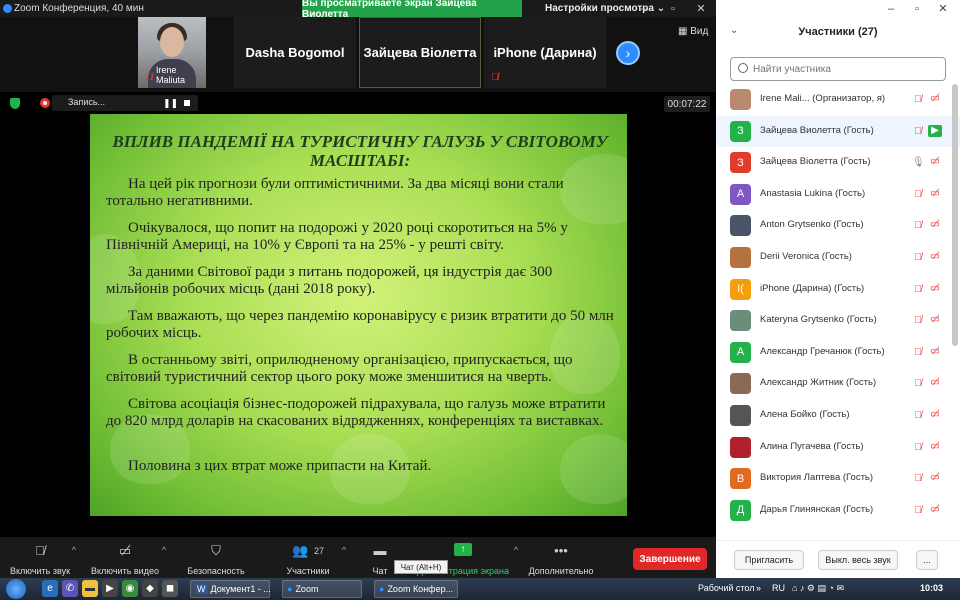  I want to click on media-player-icon: ▶, so click(110, 588).